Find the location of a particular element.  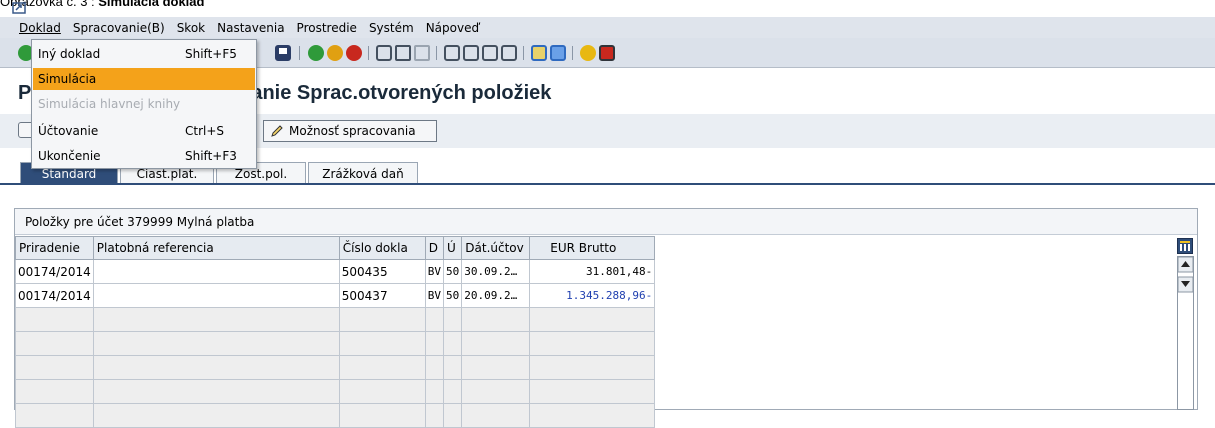

menu-item-label: Iný doklad is located at coordinates (69, 54).